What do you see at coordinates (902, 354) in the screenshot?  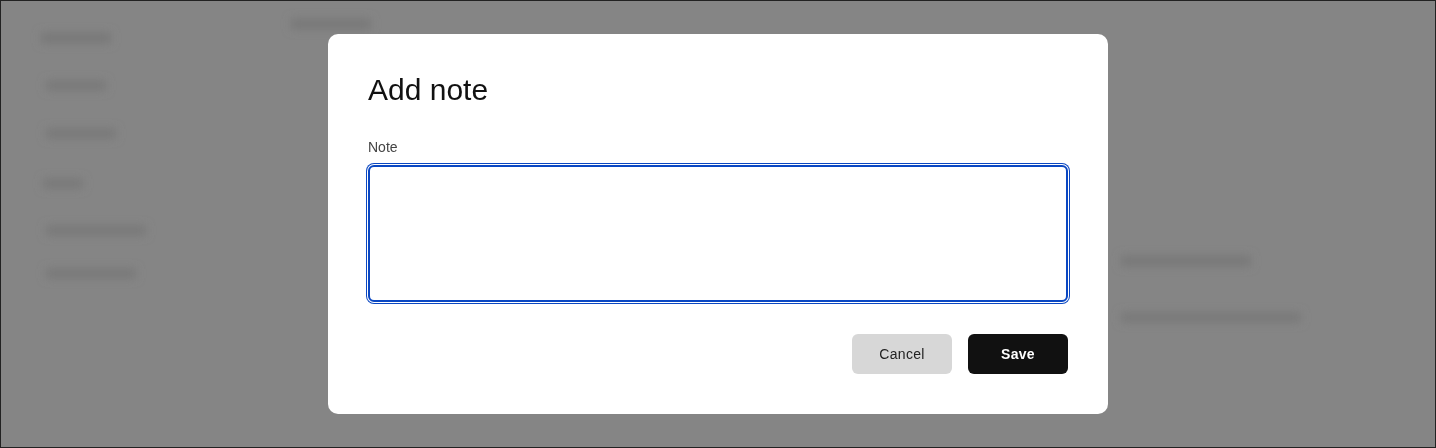 I see `cancel-button: Cancel` at bounding box center [902, 354].